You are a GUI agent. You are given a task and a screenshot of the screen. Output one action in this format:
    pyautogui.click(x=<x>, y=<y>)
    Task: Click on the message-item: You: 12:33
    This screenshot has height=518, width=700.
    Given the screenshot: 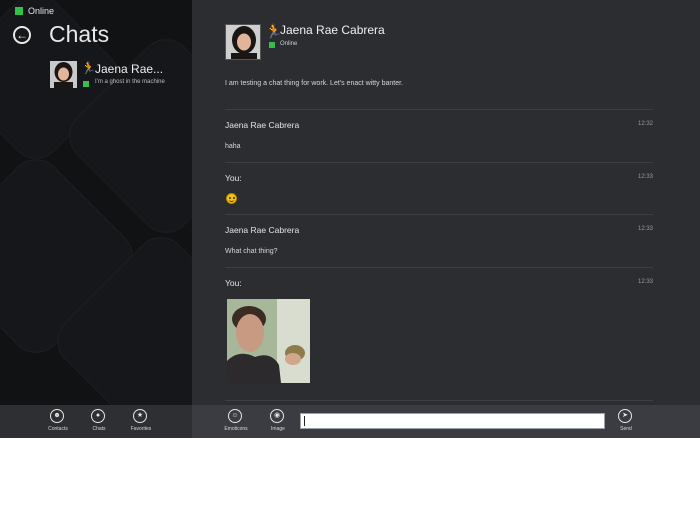 What is the action you would take?
    pyautogui.click(x=439, y=188)
    